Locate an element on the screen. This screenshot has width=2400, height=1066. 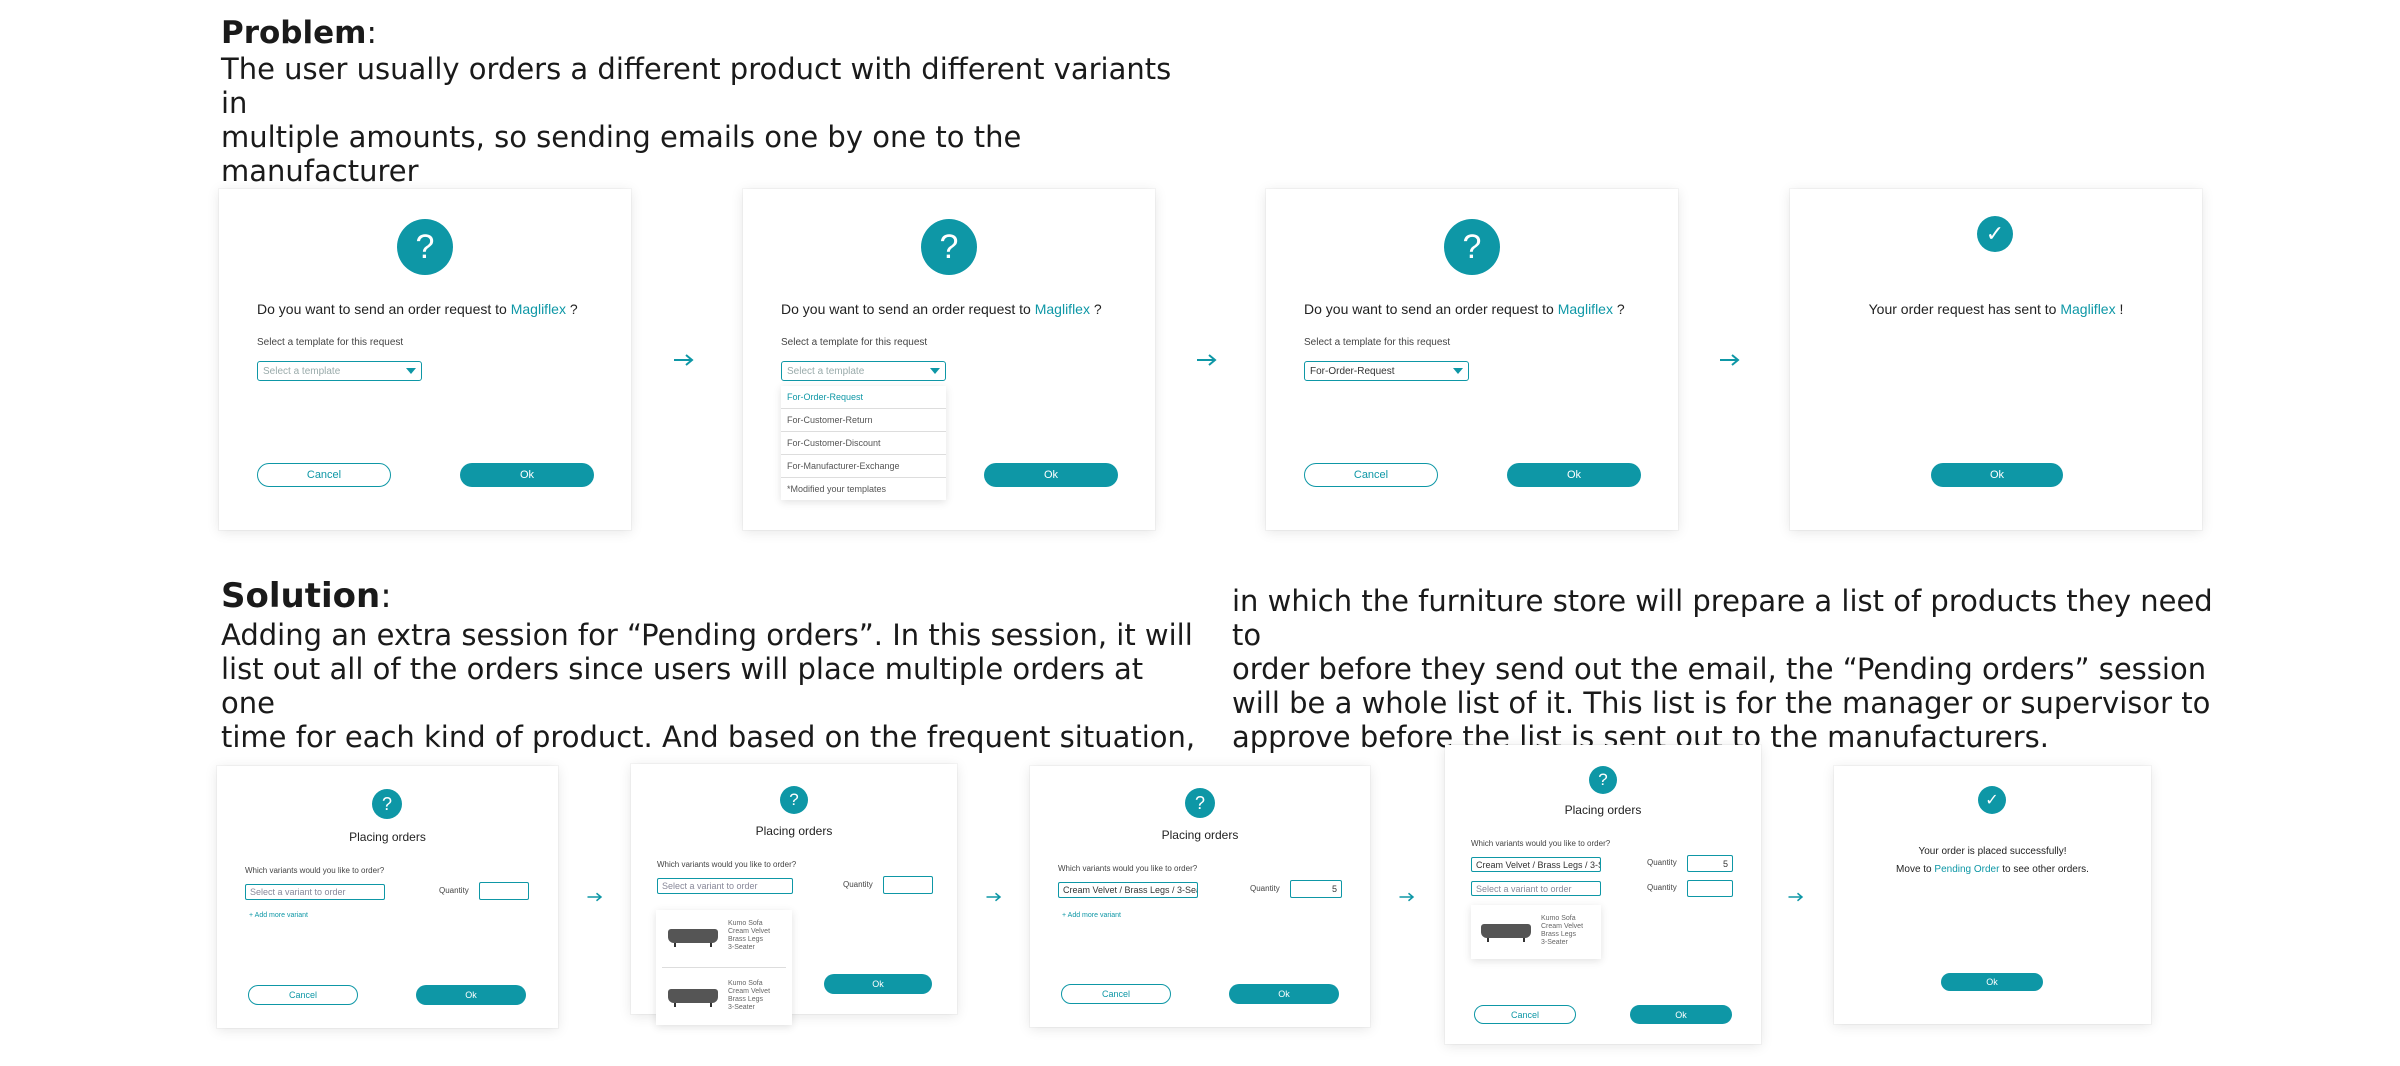
pending-order-link: Pending Order is located at coordinates (1966, 869).